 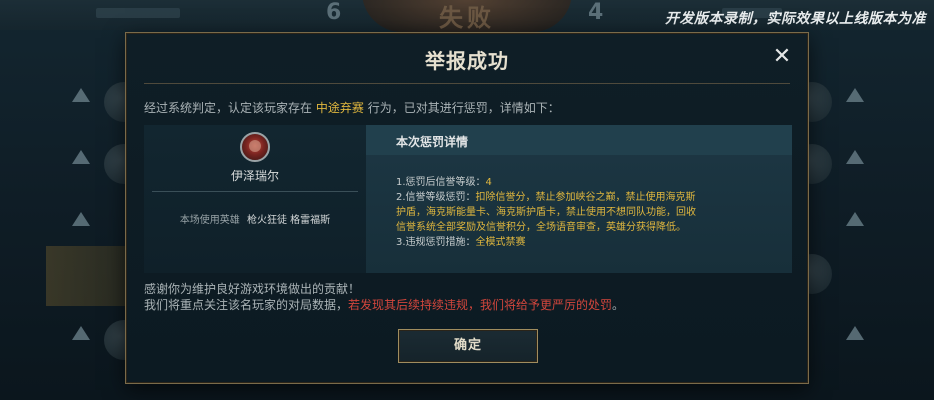 What do you see at coordinates (579, 140) in the screenshot?
I see `penalty-header: 本次惩罚详情` at bounding box center [579, 140].